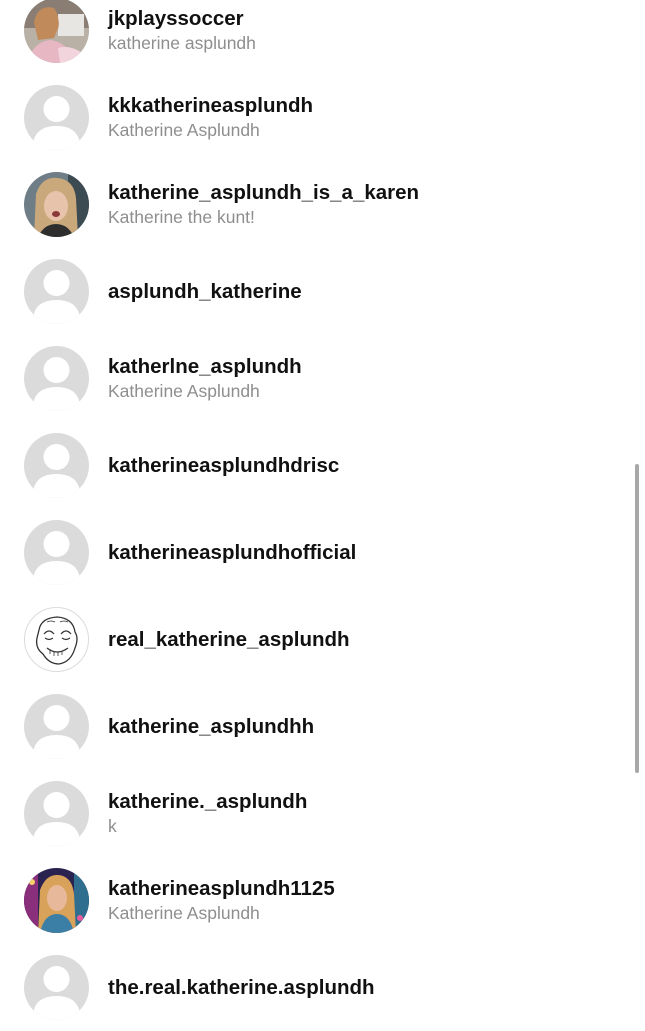  What do you see at coordinates (356, 465) in the screenshot?
I see `result-text: katherineasplundhdrisc` at bounding box center [356, 465].